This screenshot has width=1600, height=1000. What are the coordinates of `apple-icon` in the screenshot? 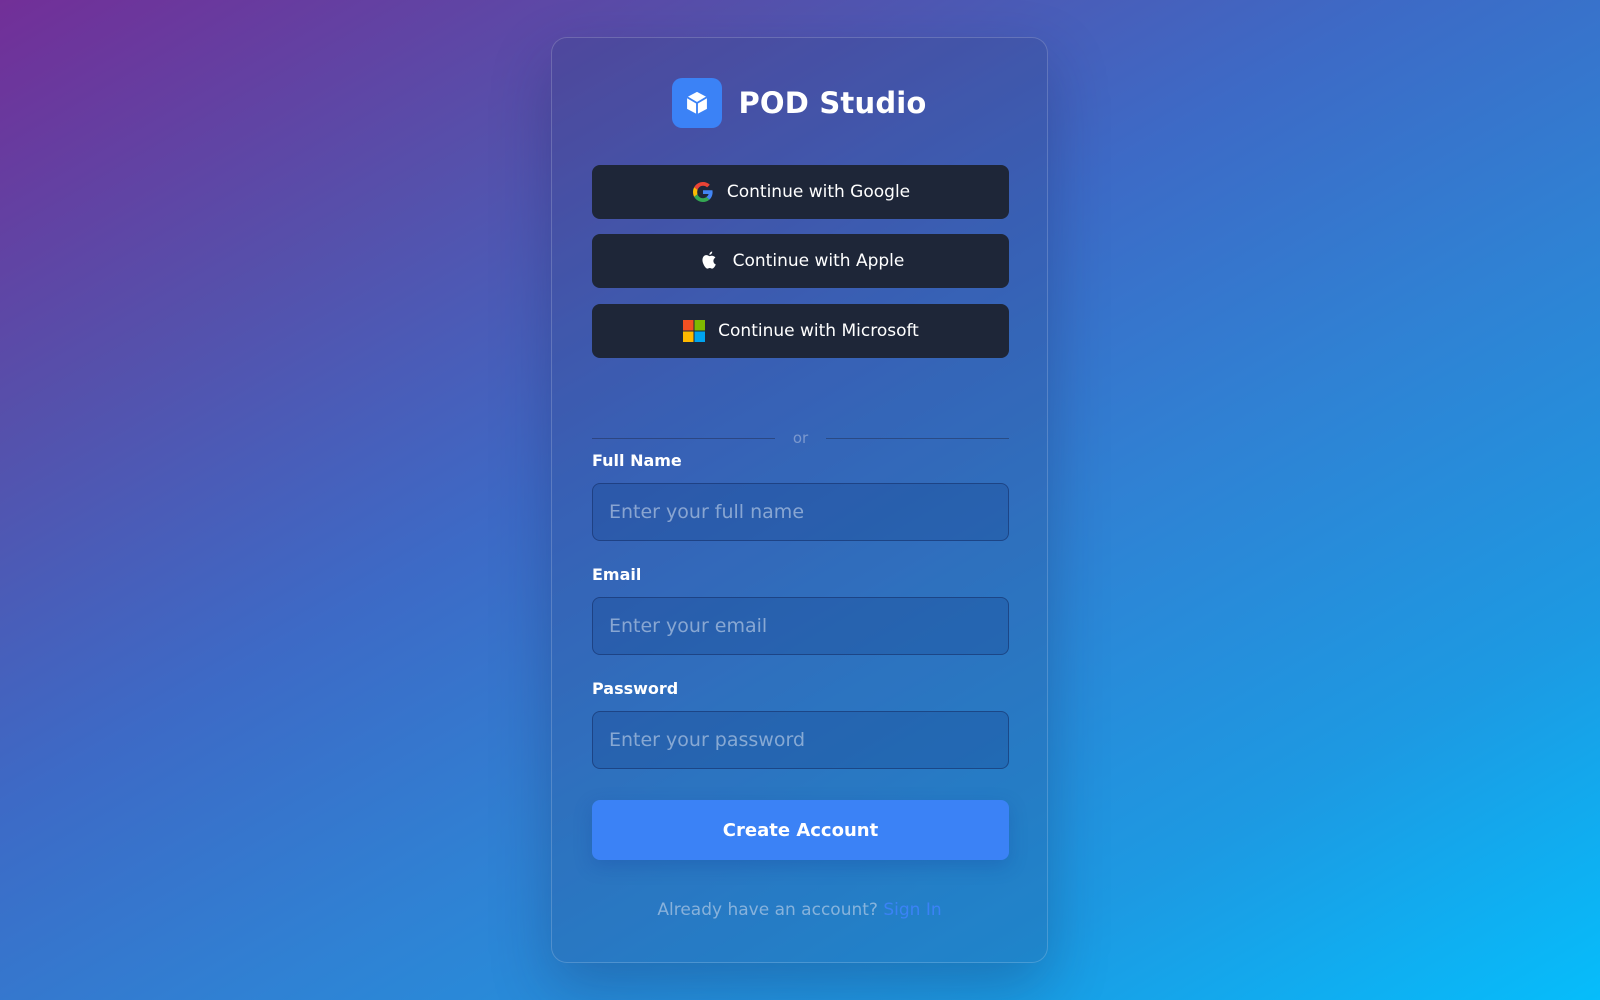 It's located at (709, 261).